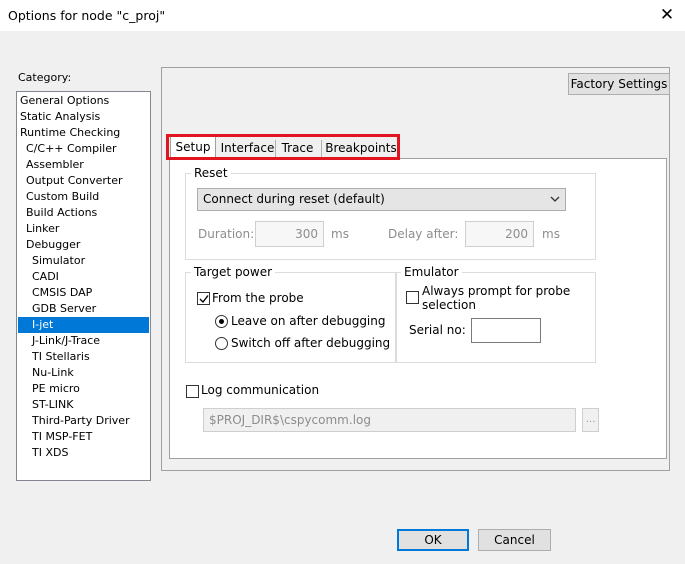 This screenshot has height=564, width=685. Describe the element at coordinates (496, 291) in the screenshot. I see `always-prompt-label-line1: Always prompt for probe` at that location.